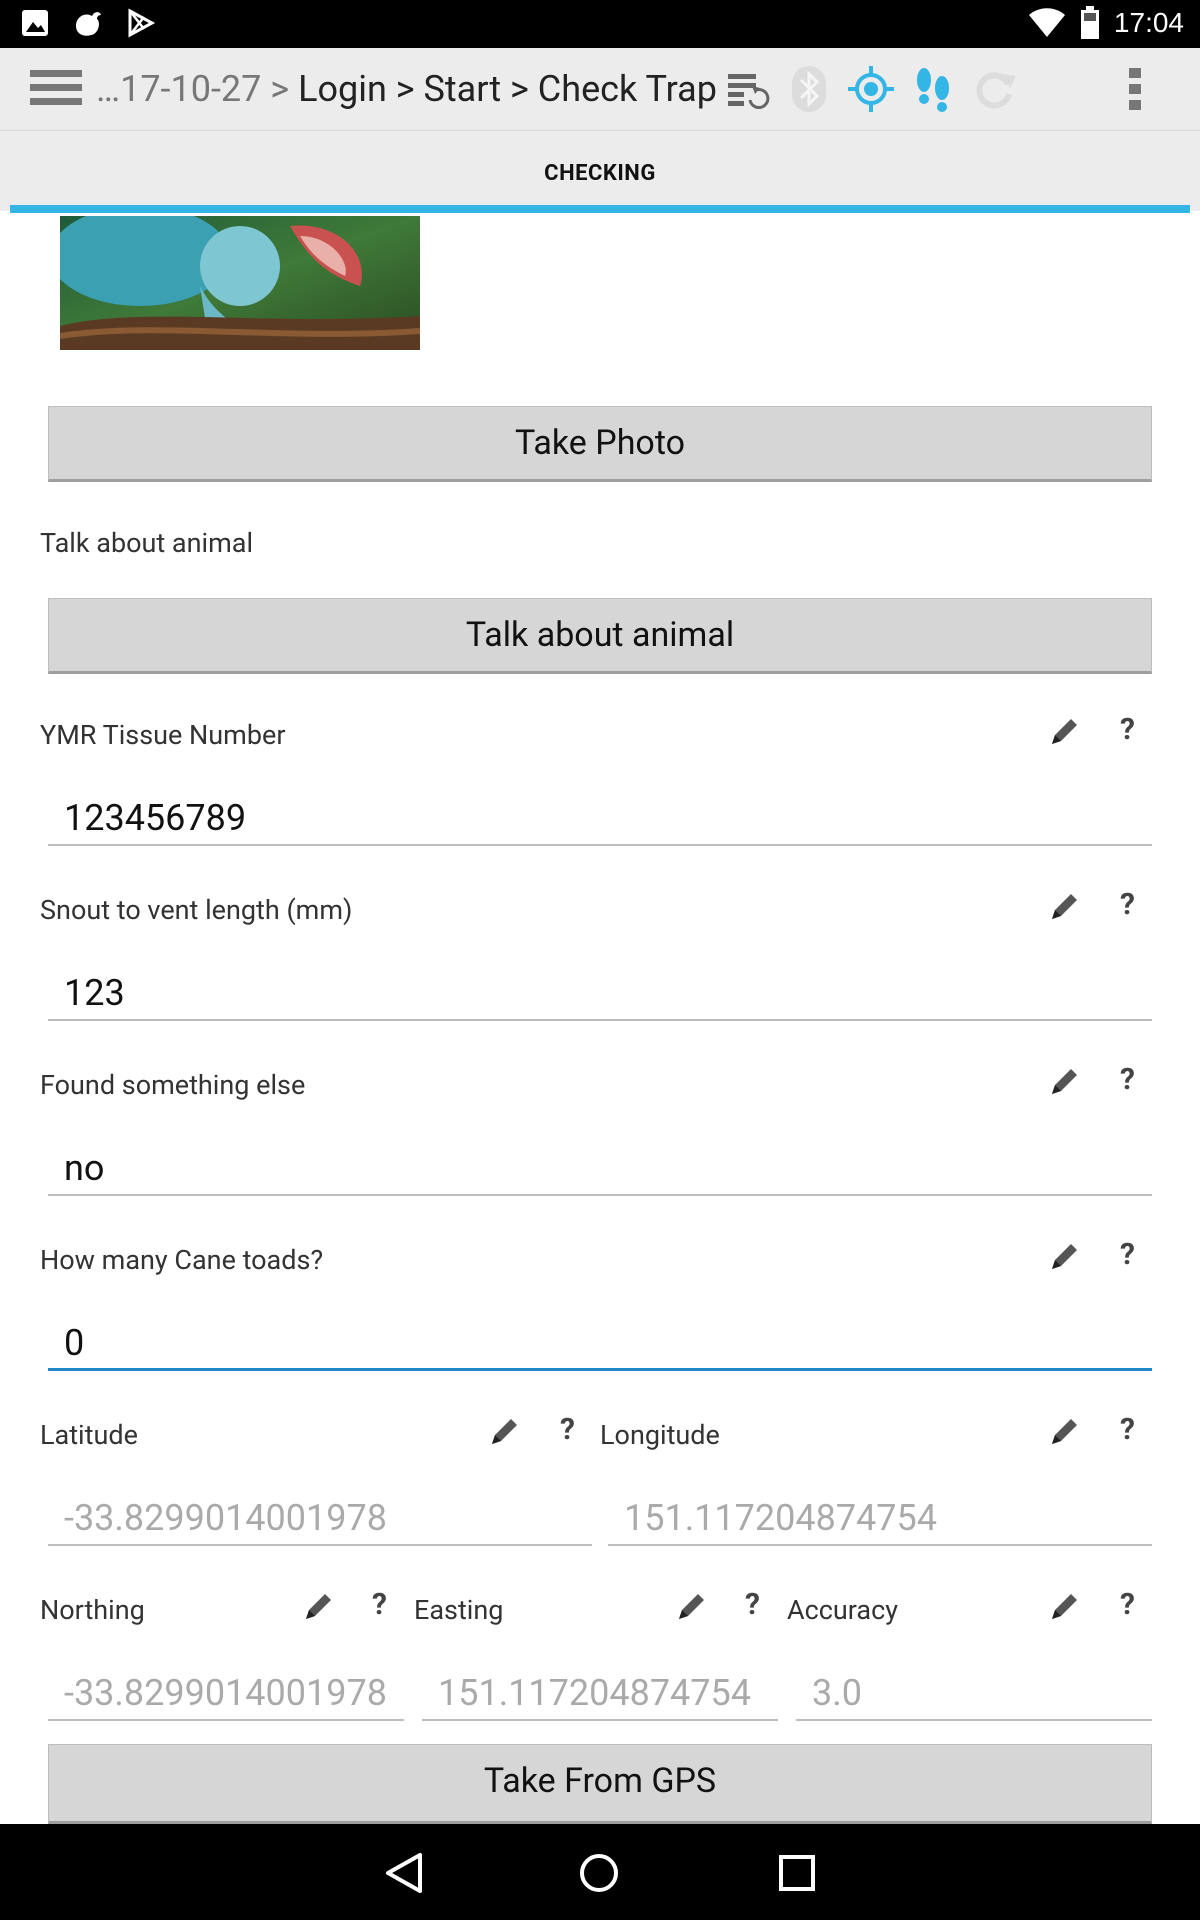 The width and height of the screenshot is (1200, 1920). I want to click on wifi-icon, so click(1046, 22).